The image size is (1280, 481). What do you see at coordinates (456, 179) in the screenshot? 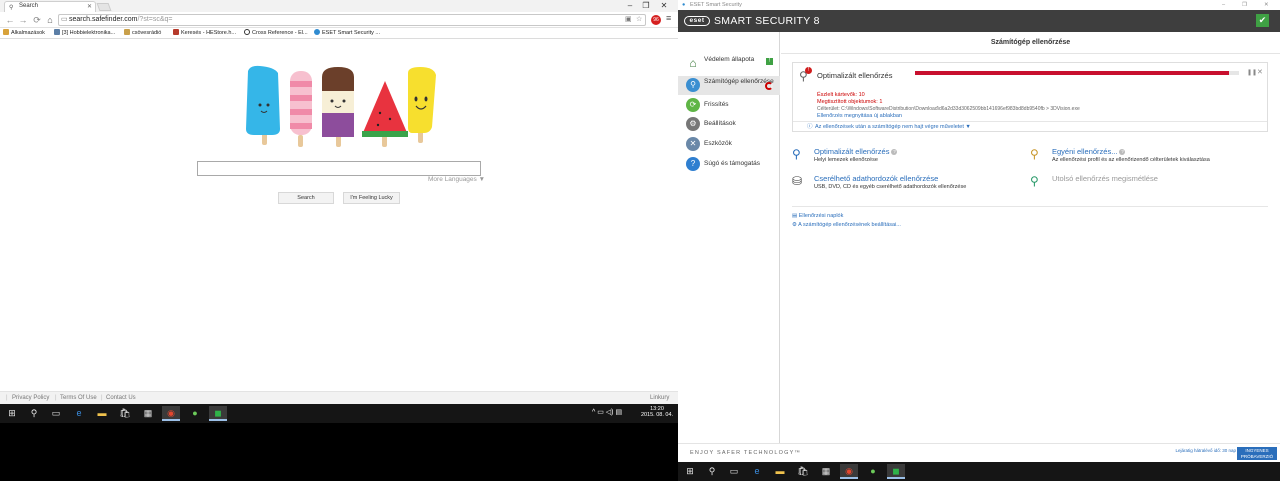
I see `more-languages-link: More Languages ▼` at bounding box center [456, 179].